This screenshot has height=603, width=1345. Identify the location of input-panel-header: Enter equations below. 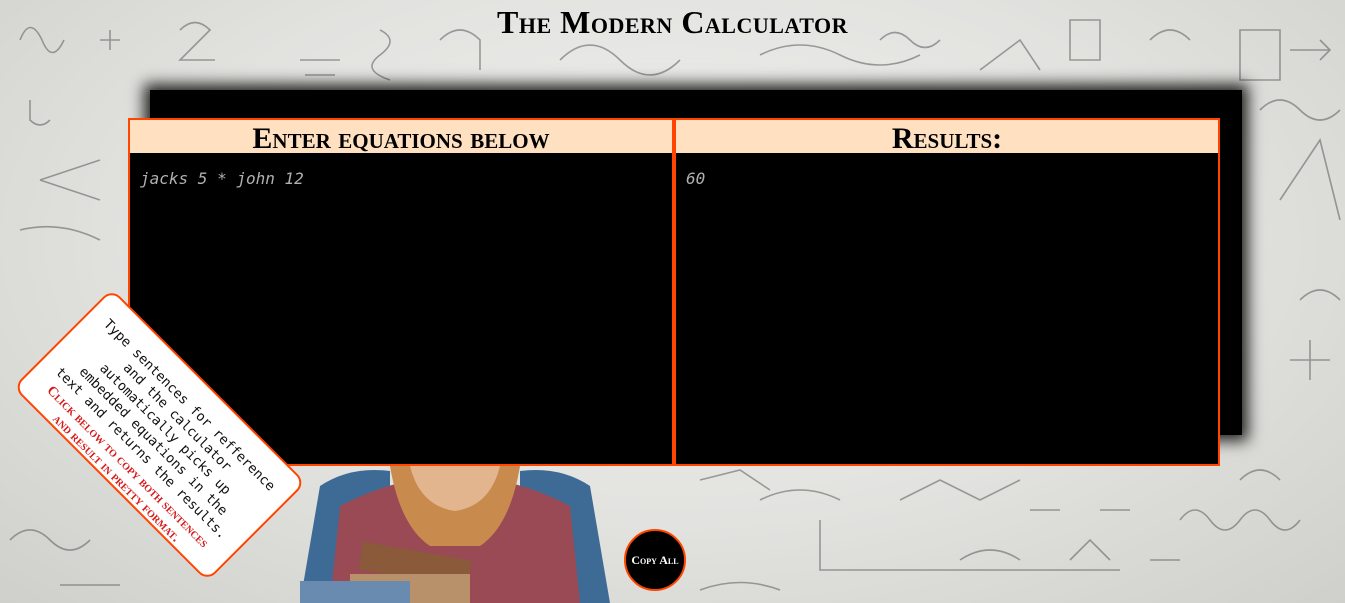
(401, 136).